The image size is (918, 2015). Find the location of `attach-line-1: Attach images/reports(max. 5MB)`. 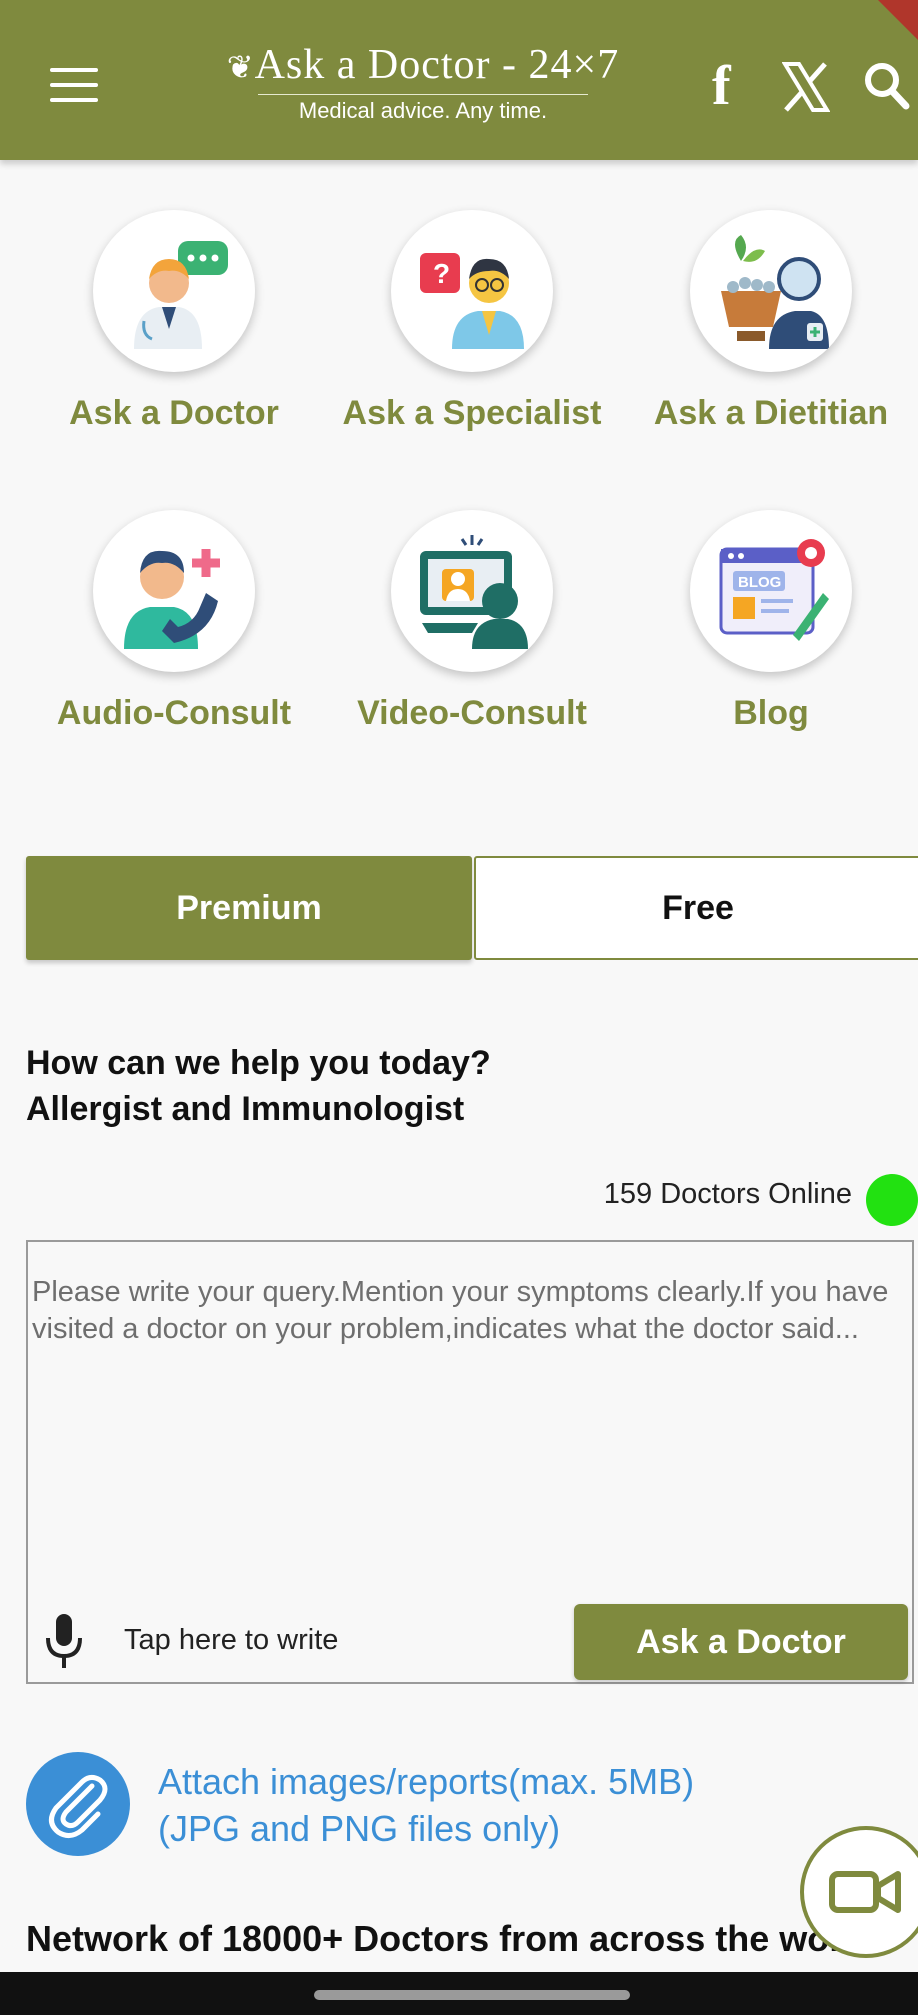

attach-line-1: Attach images/reports(max. 5MB) is located at coordinates (426, 1781).